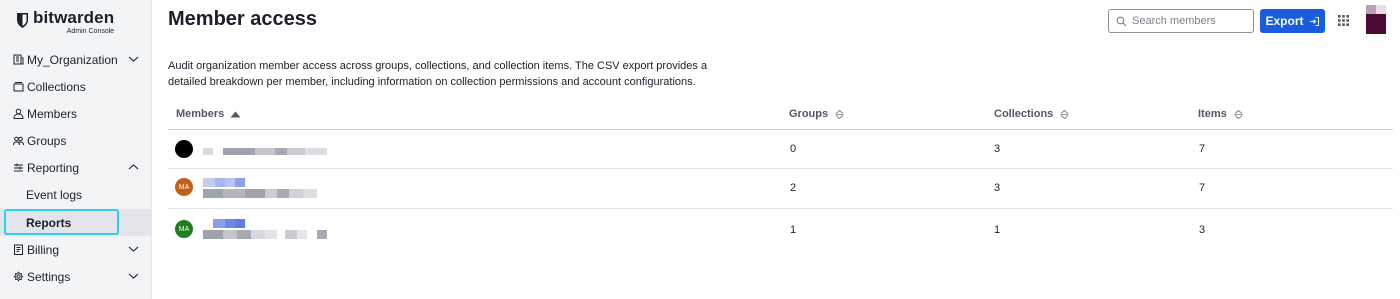 The width and height of the screenshot is (1400, 299). What do you see at coordinates (76, 276) in the screenshot?
I see `sidebar-item-settings: Settings` at bounding box center [76, 276].